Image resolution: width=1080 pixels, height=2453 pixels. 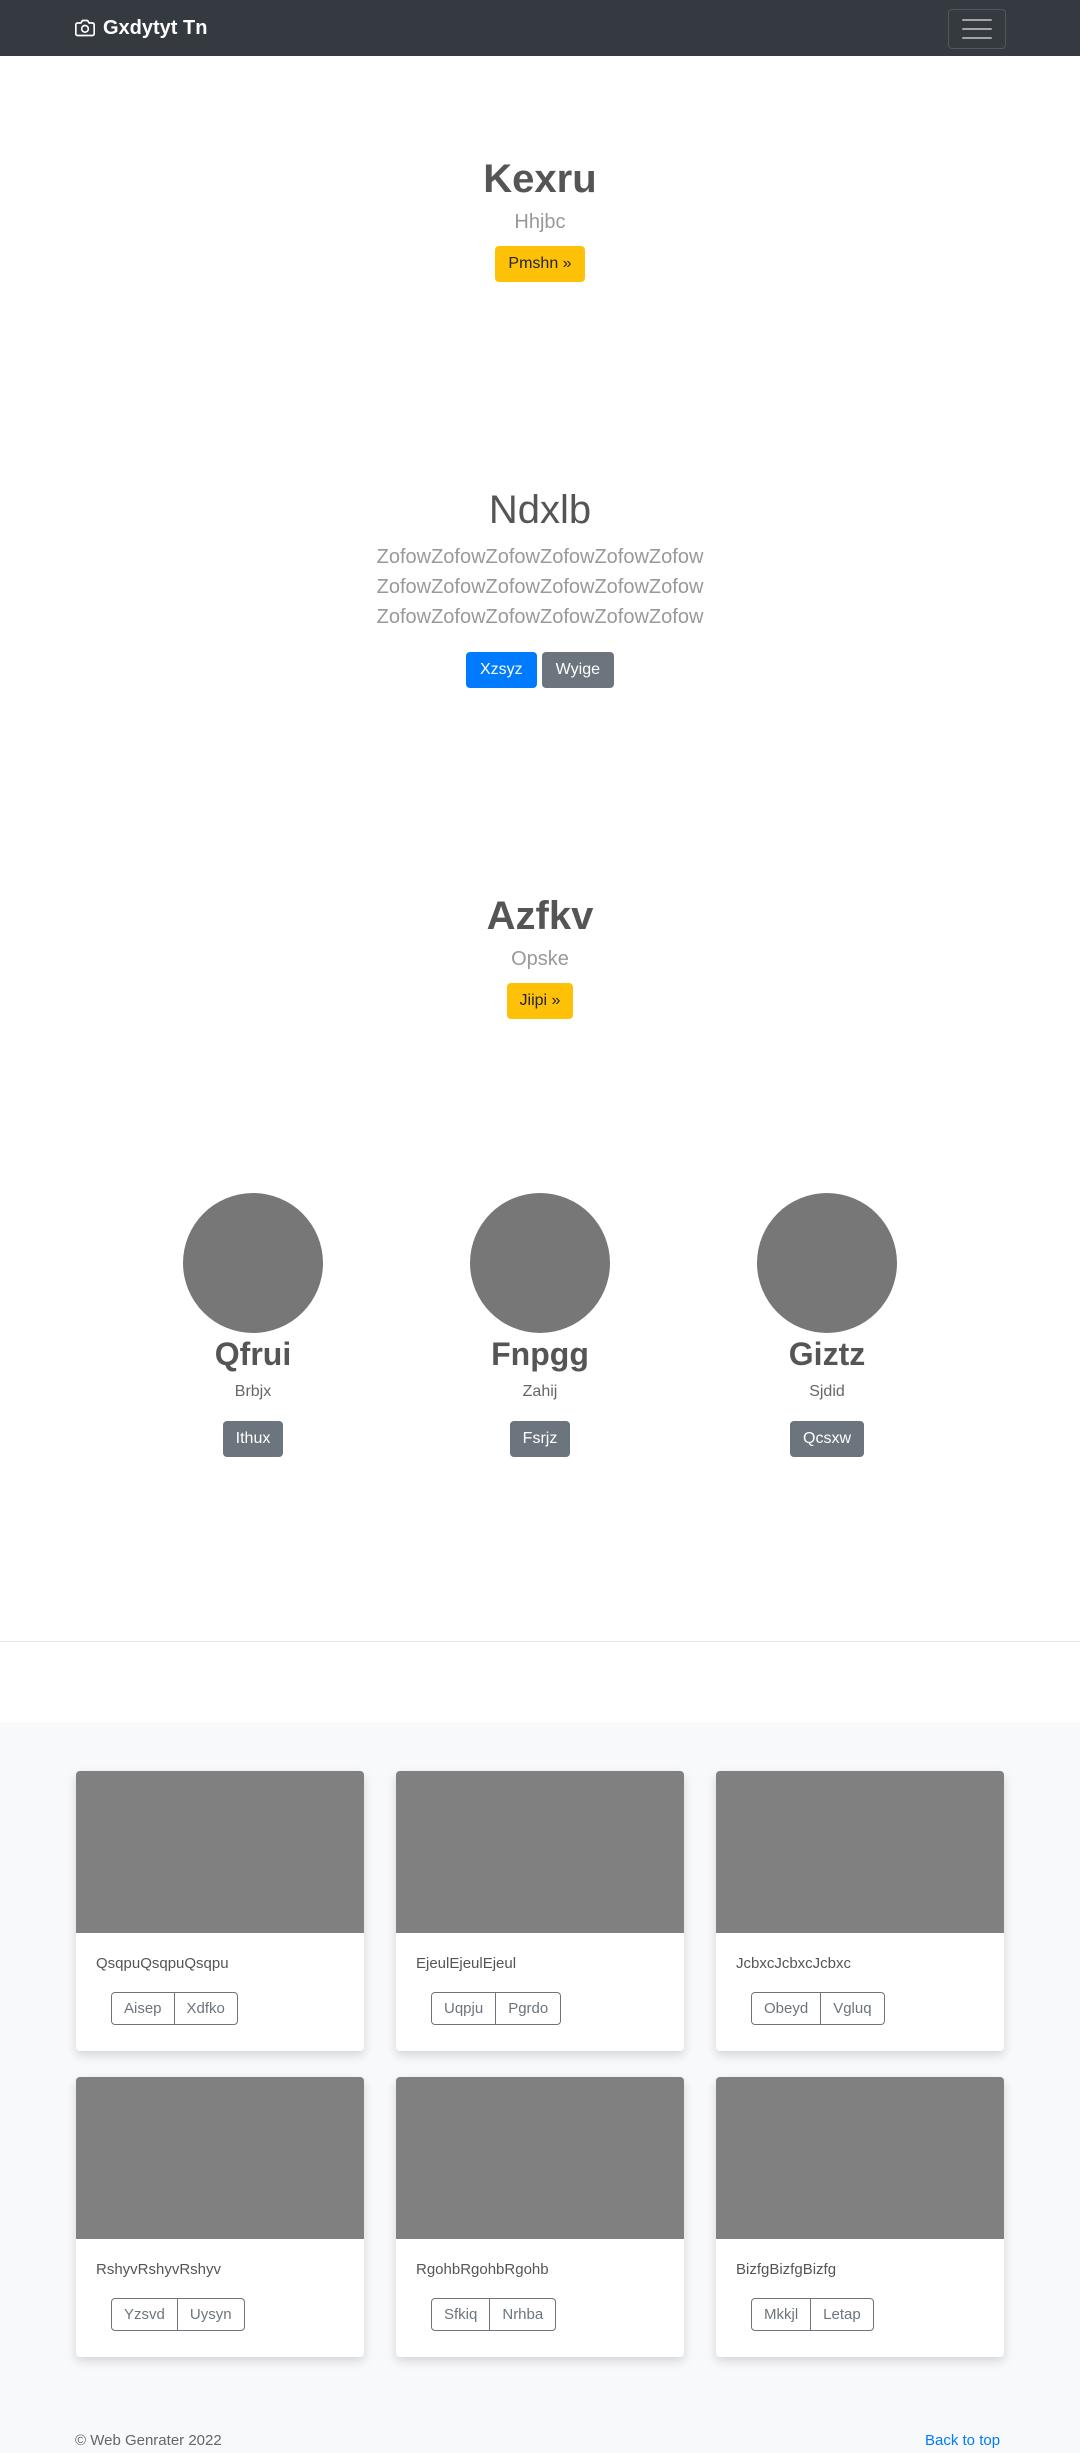 What do you see at coordinates (523, 2314) in the screenshot?
I see `card-button: Nrhba` at bounding box center [523, 2314].